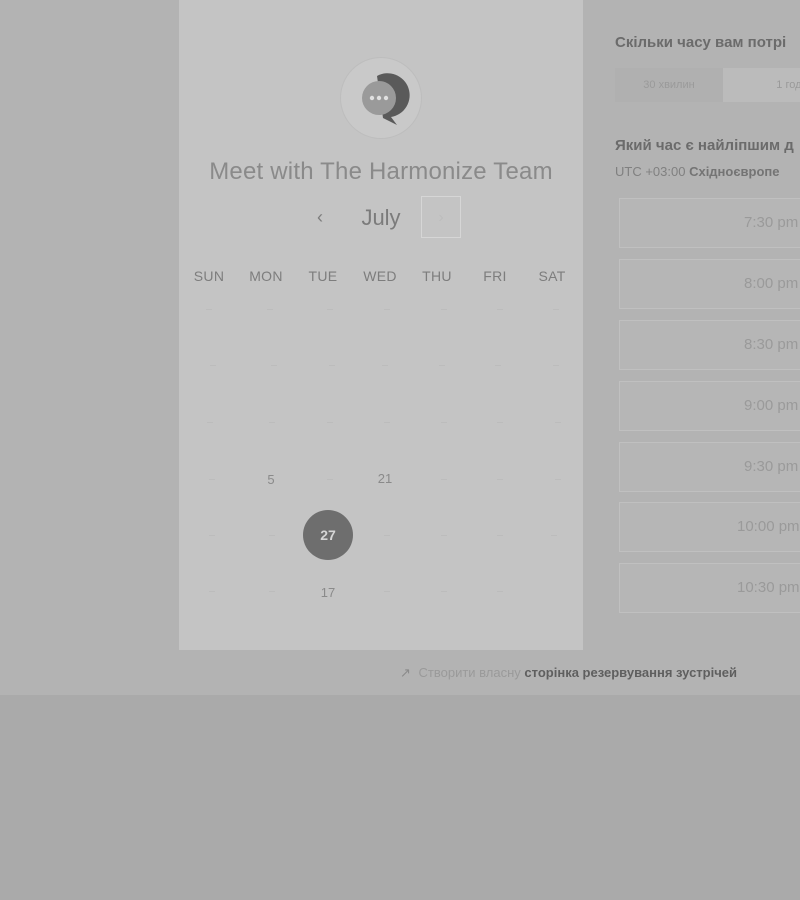 This screenshot has width=800, height=900. What do you see at coordinates (495, 276) in the screenshot?
I see `weekday-fri: FRI` at bounding box center [495, 276].